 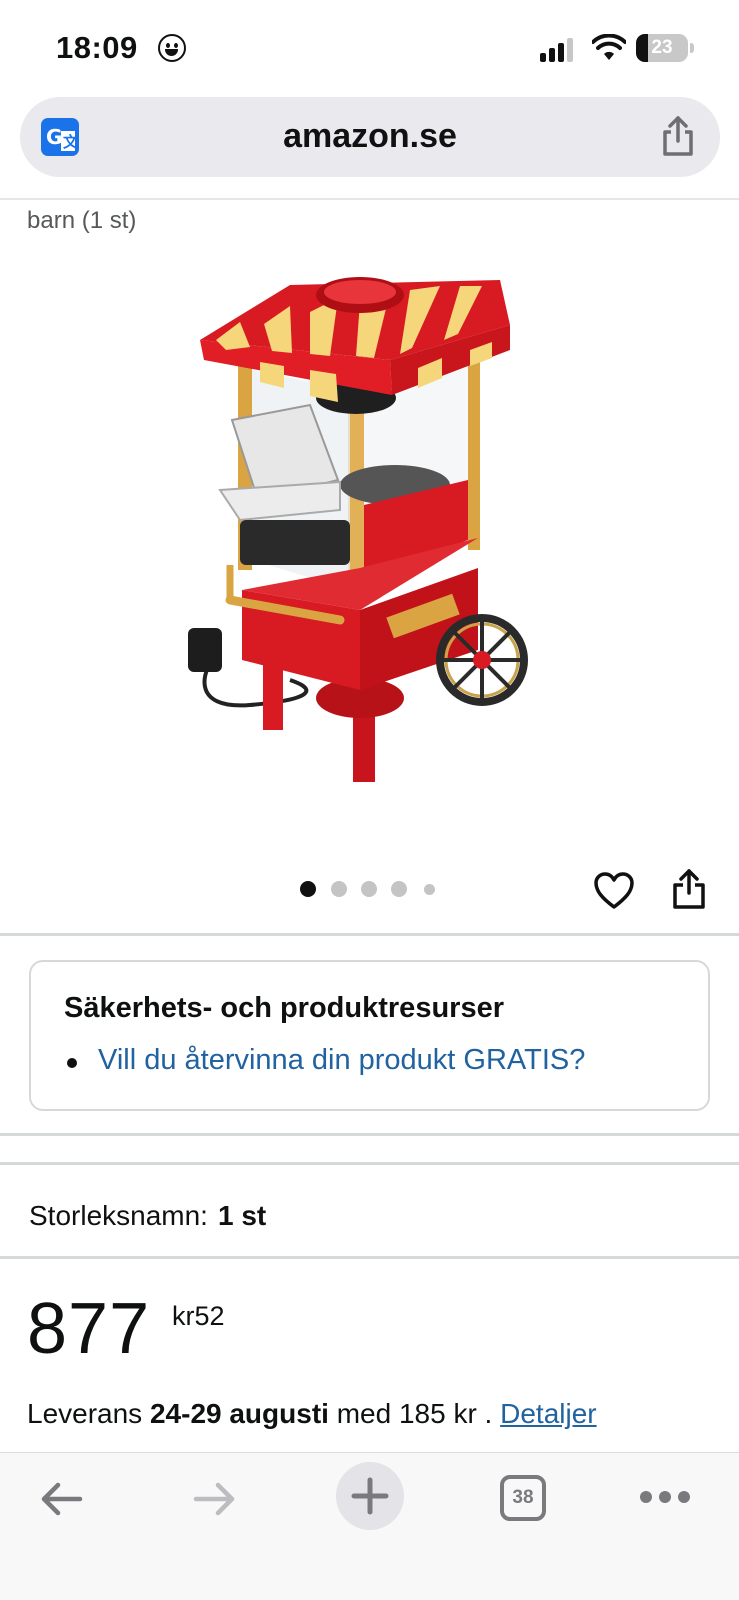 What do you see at coordinates (341, 1060) in the screenshot?
I see `recycle-link: Vill du återvinna din produkt GRATIS?` at bounding box center [341, 1060].